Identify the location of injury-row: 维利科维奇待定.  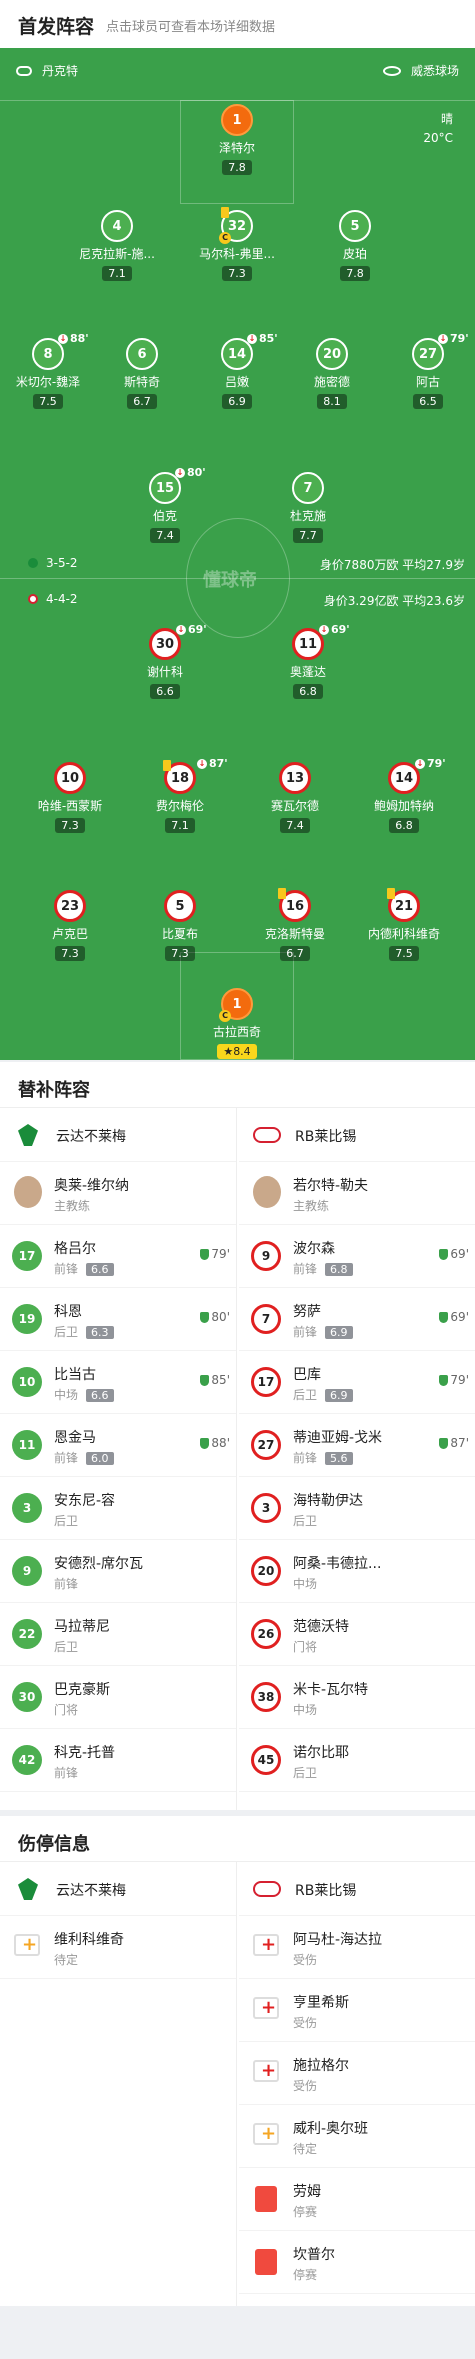
(118, 1947).